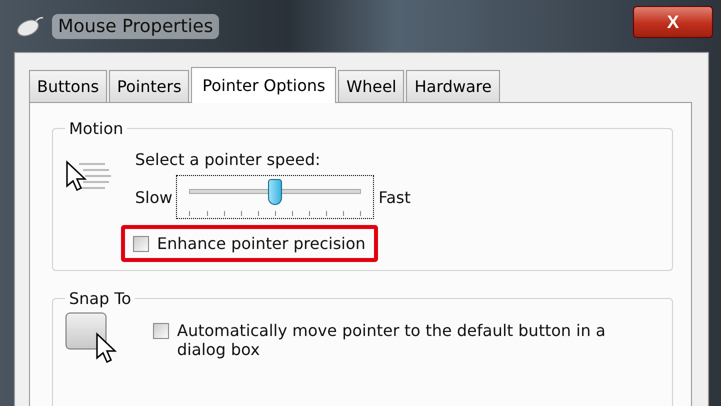 The width and height of the screenshot is (721, 406). Describe the element at coordinates (385, 340) in the screenshot. I see `snap-checkbox: Automatically move pointer to the default button in a dialog box` at that location.